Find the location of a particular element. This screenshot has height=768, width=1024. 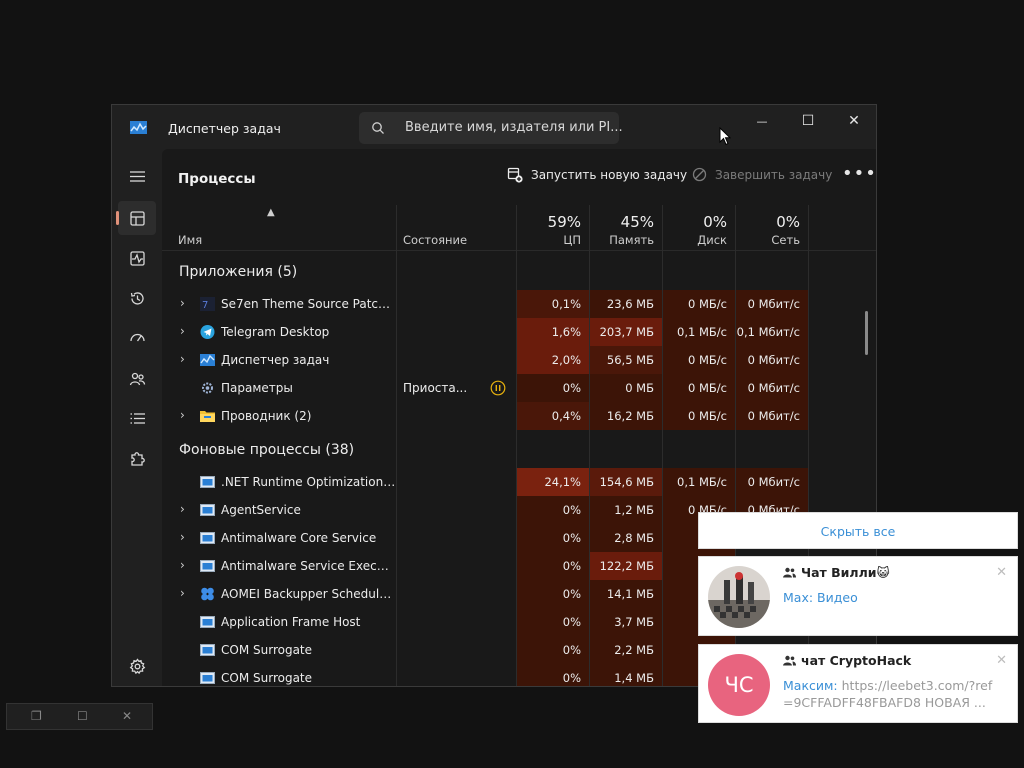

disk-cell: 0,1 МБ/с is located at coordinates (699, 332).